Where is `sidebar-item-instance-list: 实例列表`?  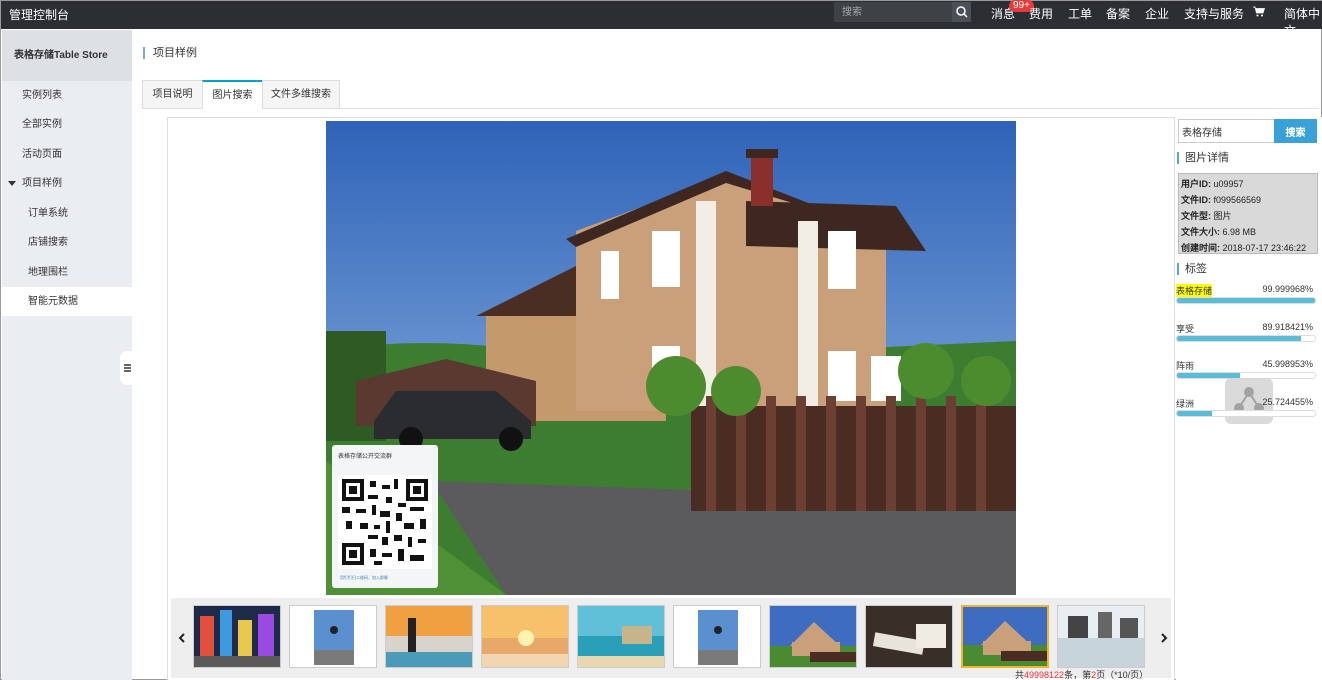 sidebar-item-instance-list: 实例列表 is located at coordinates (67, 95).